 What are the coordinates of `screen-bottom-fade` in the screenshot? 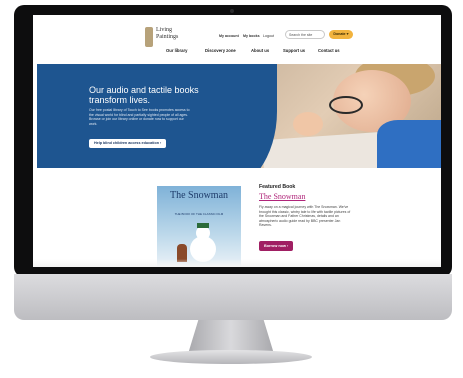 It's located at (237, 263).